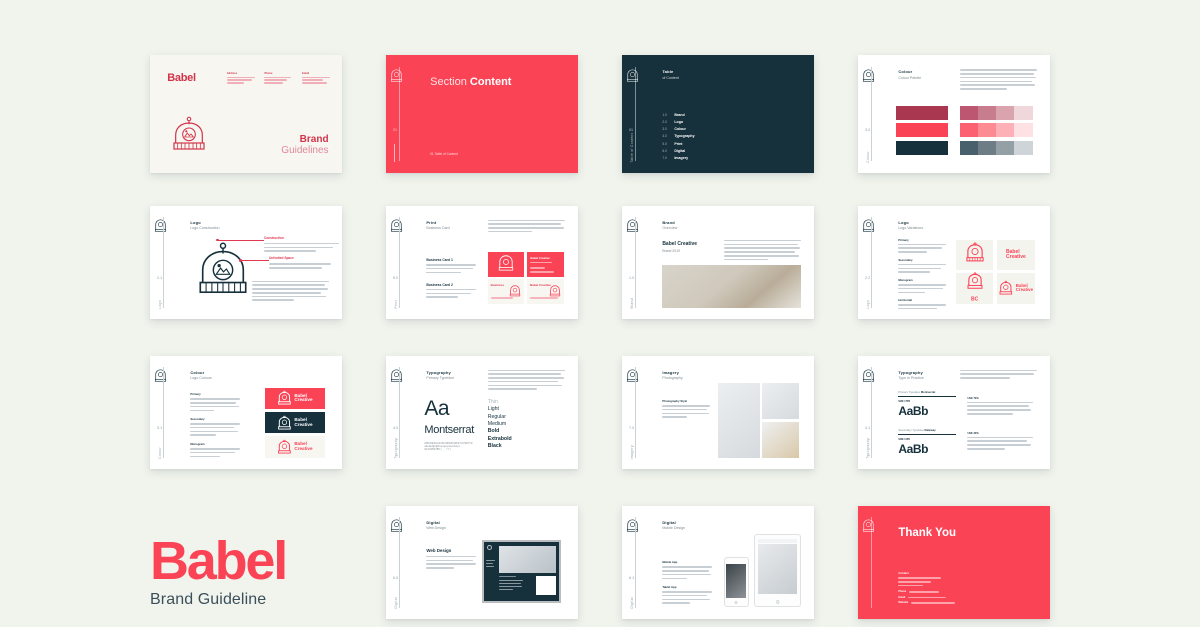  Describe the element at coordinates (678, 158) in the screenshot. I see `toc-item: 7.0 Imagery` at that location.